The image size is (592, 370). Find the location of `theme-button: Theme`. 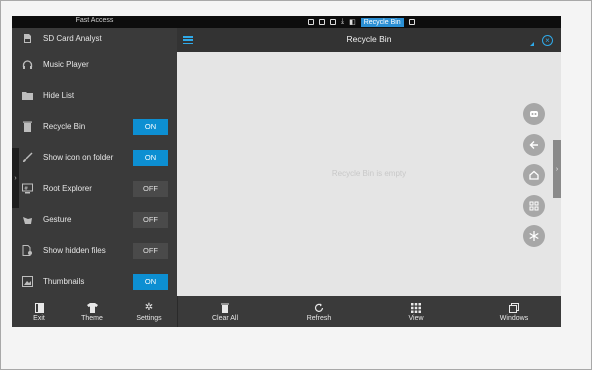

theme-button: Theme is located at coordinates (92, 311).